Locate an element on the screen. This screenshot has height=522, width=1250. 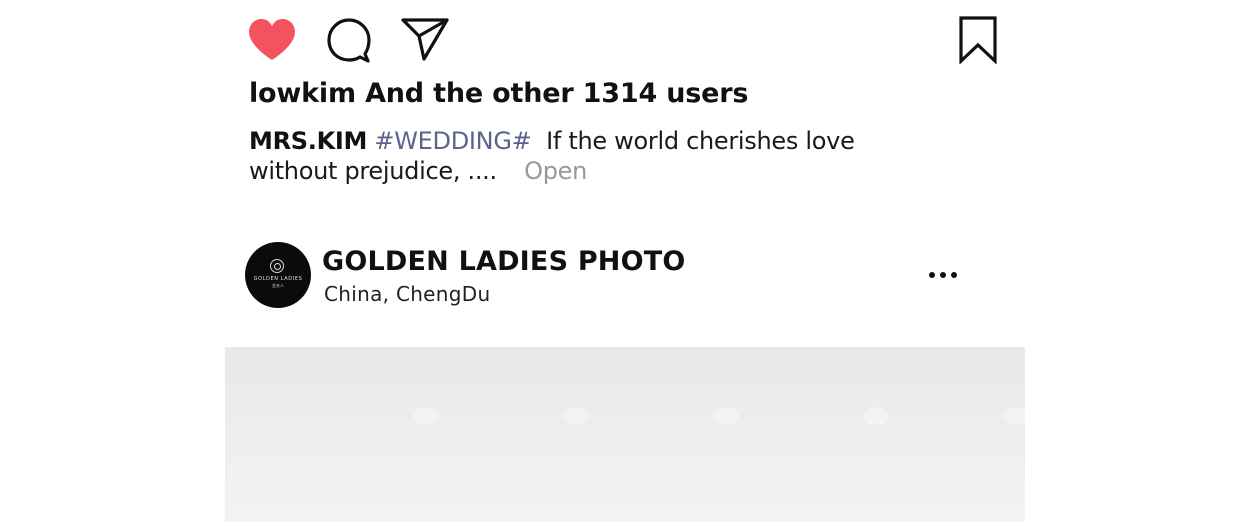
more-options-button is located at coordinates (943, 275).